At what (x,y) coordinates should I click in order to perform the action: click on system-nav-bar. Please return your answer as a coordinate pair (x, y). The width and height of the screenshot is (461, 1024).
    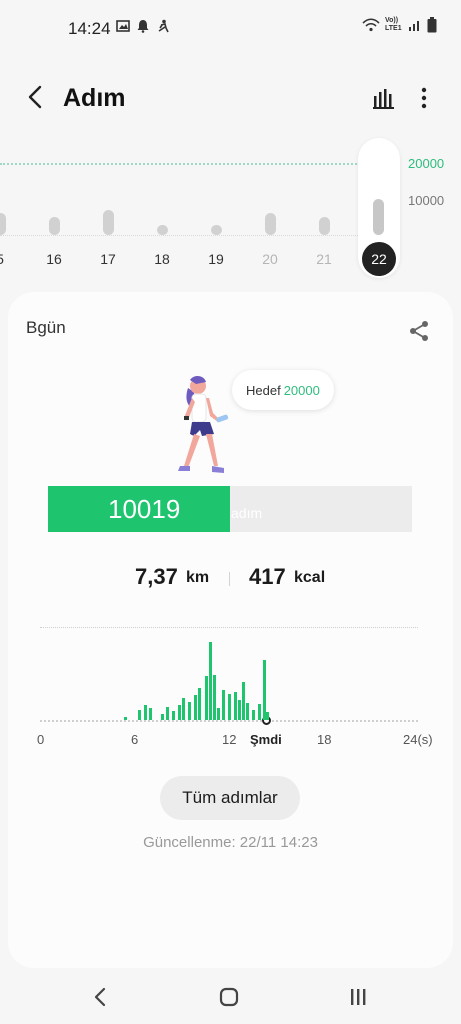
    Looking at the image, I should click on (230, 997).